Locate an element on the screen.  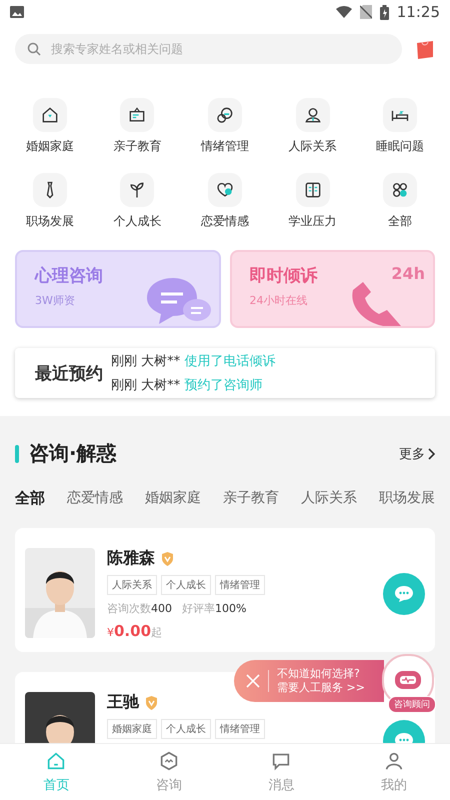
category-label: 婚姻家庭 is located at coordinates (50, 146).